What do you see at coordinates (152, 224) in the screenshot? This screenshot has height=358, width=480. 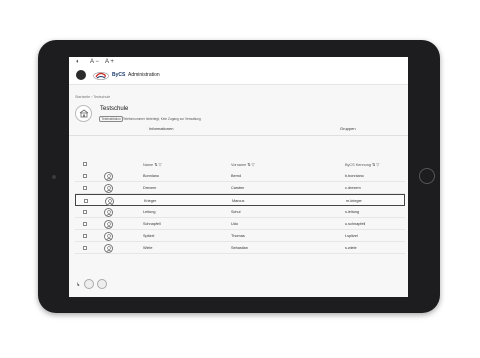 I see `cell-name: Schnapfell` at bounding box center [152, 224].